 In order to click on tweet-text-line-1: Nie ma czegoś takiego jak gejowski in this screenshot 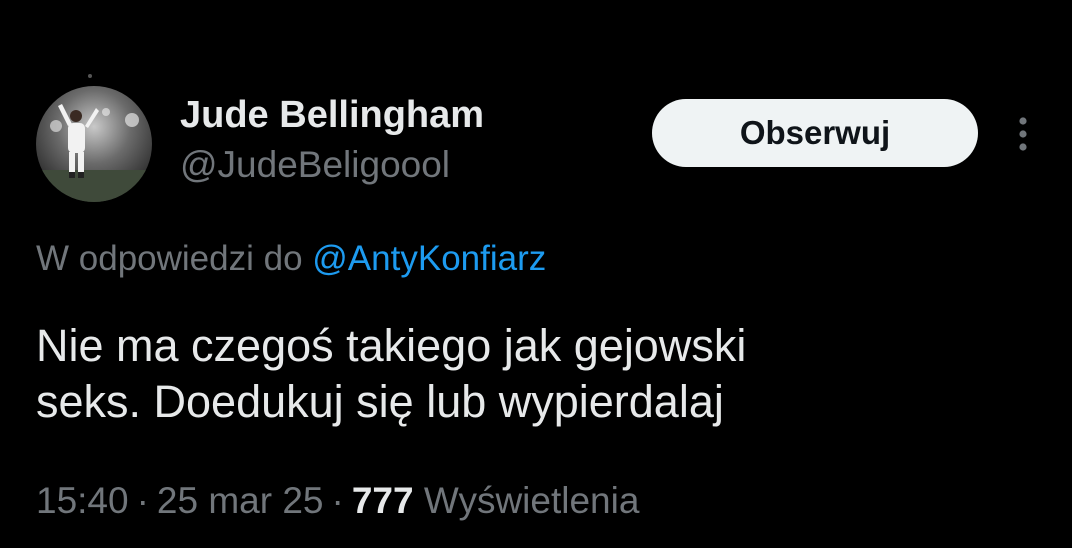, I will do `click(391, 345)`.